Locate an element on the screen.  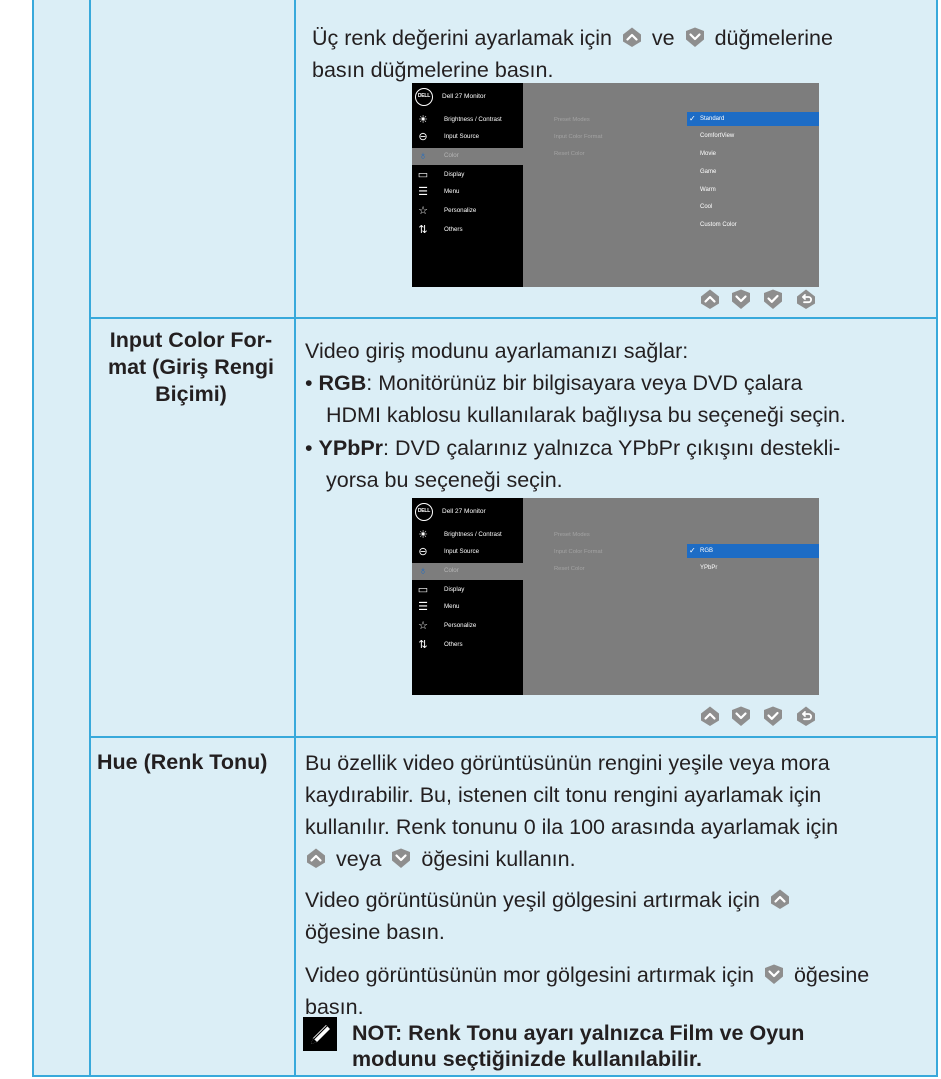
row1-text-line2: basın düğmelerine basın. is located at coordinates (433, 70).